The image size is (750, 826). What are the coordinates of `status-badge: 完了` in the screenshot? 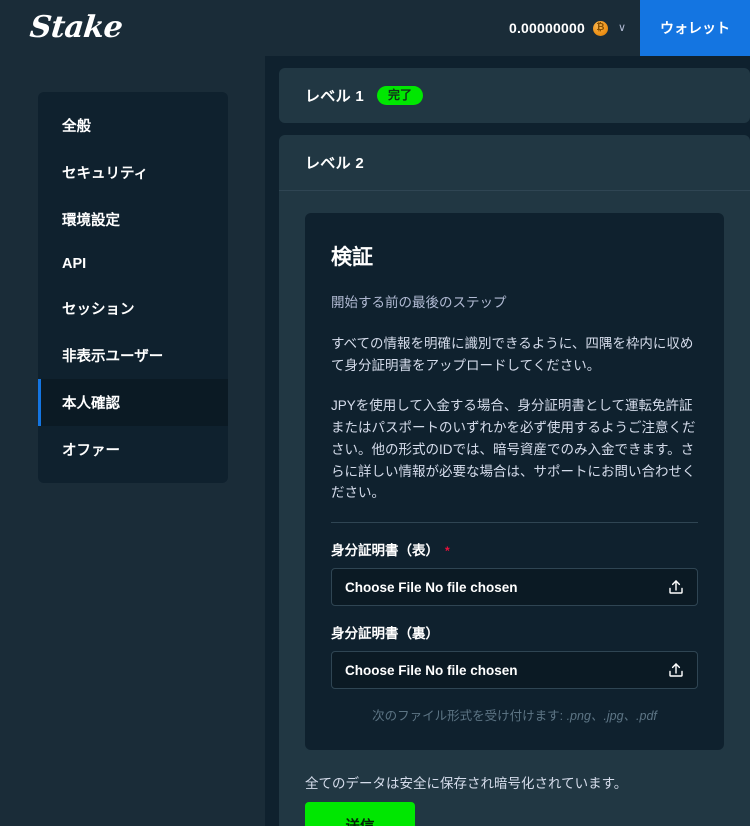 It's located at (400, 95).